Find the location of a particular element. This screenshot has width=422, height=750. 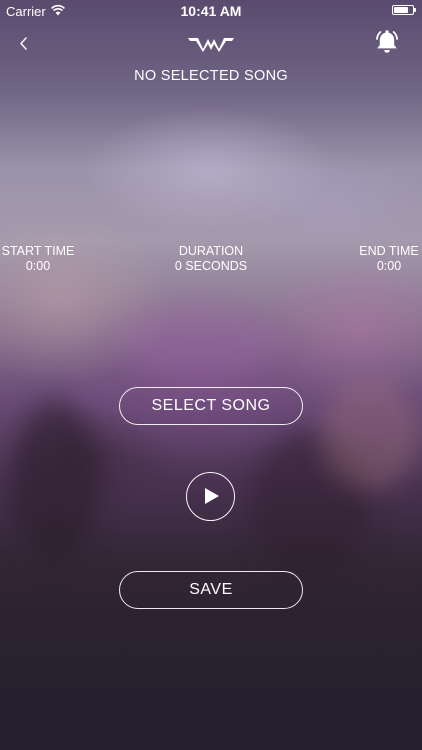

bell-icon is located at coordinates (387, 41).